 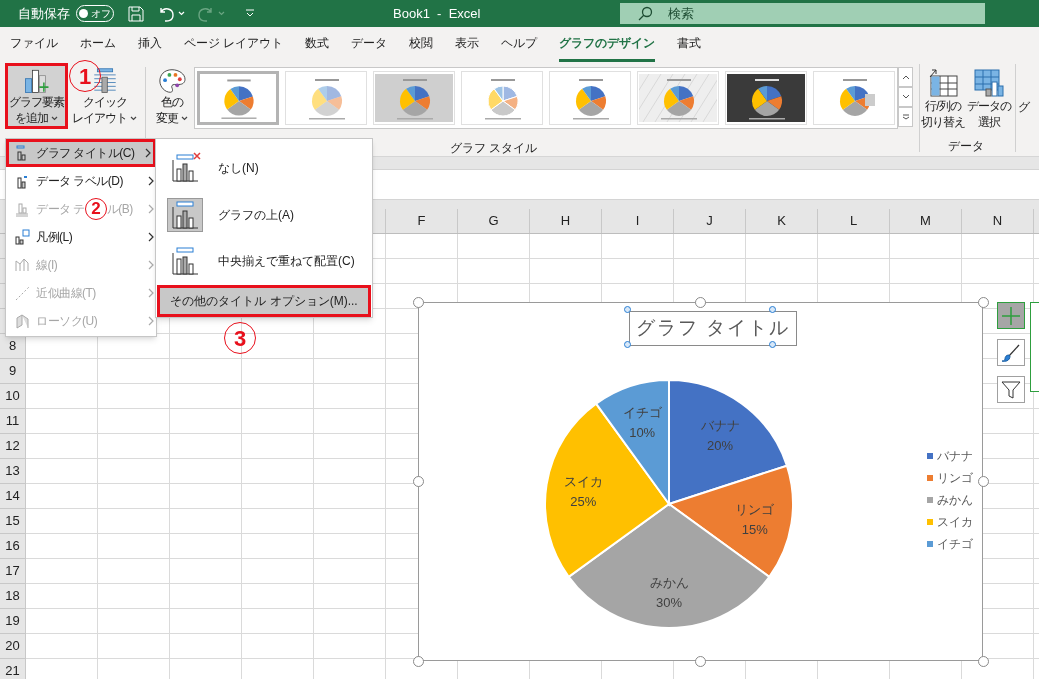 What do you see at coordinates (317, 44) in the screenshot?
I see `ribbon-tab: 数式` at bounding box center [317, 44].